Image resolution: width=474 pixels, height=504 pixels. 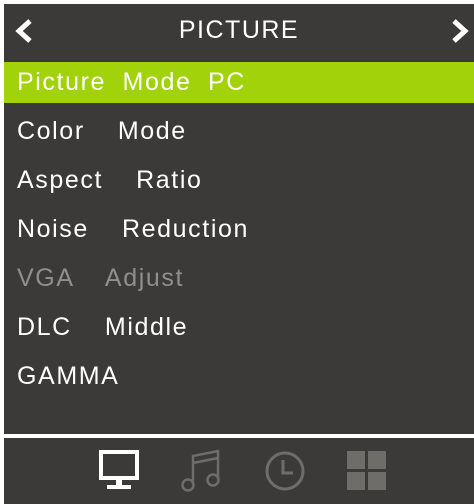 I want to click on menu-item-picture-mode: Picture Mode PC, so click(x=239, y=82).